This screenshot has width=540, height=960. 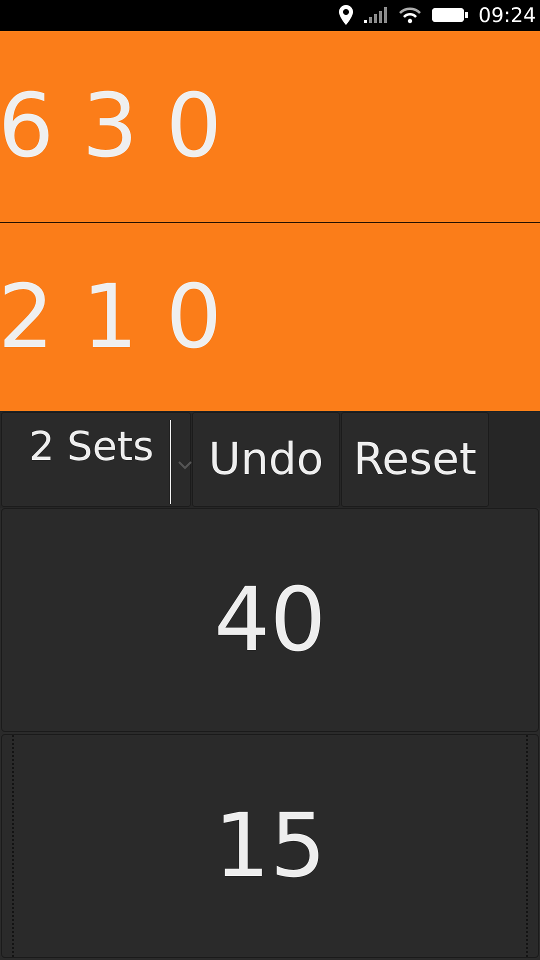 What do you see at coordinates (507, 16) in the screenshot?
I see `clock: 09:24` at bounding box center [507, 16].